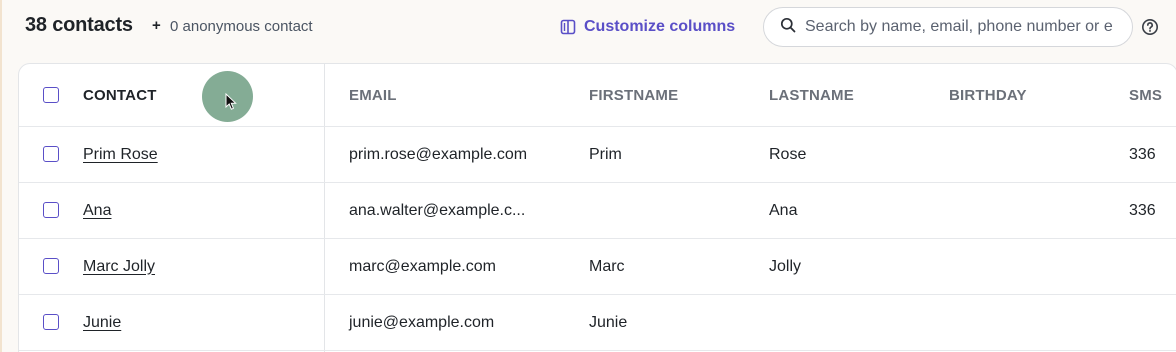 Image resolution: width=1176 pixels, height=352 pixels. What do you see at coordinates (373, 95) in the screenshot?
I see `column-header-email: EMAIL` at bounding box center [373, 95].